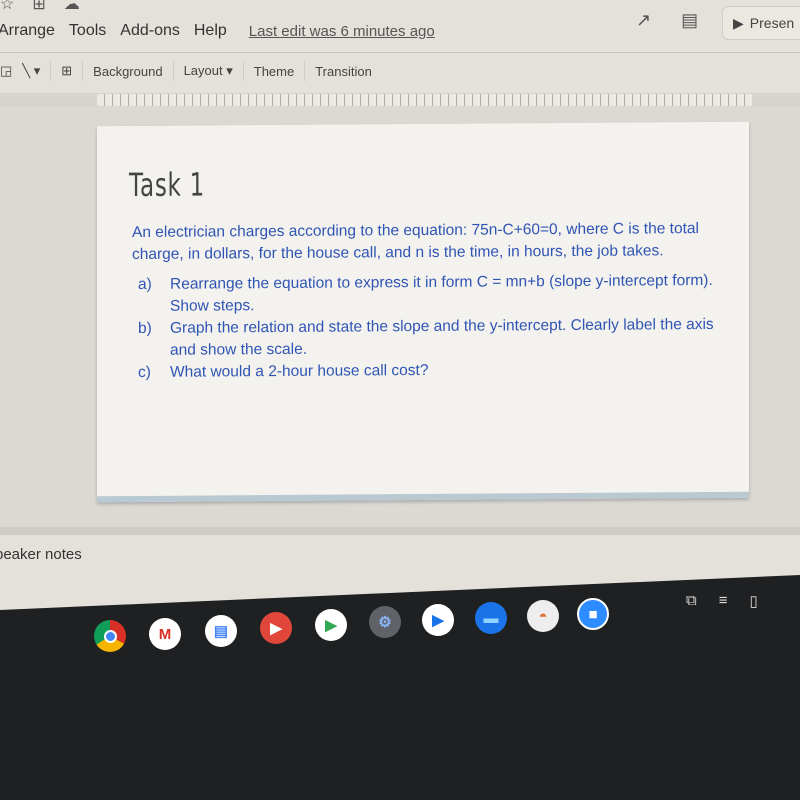 The height and width of the screenshot is (800, 800). I want to click on files-icon: ▬, so click(491, 618).